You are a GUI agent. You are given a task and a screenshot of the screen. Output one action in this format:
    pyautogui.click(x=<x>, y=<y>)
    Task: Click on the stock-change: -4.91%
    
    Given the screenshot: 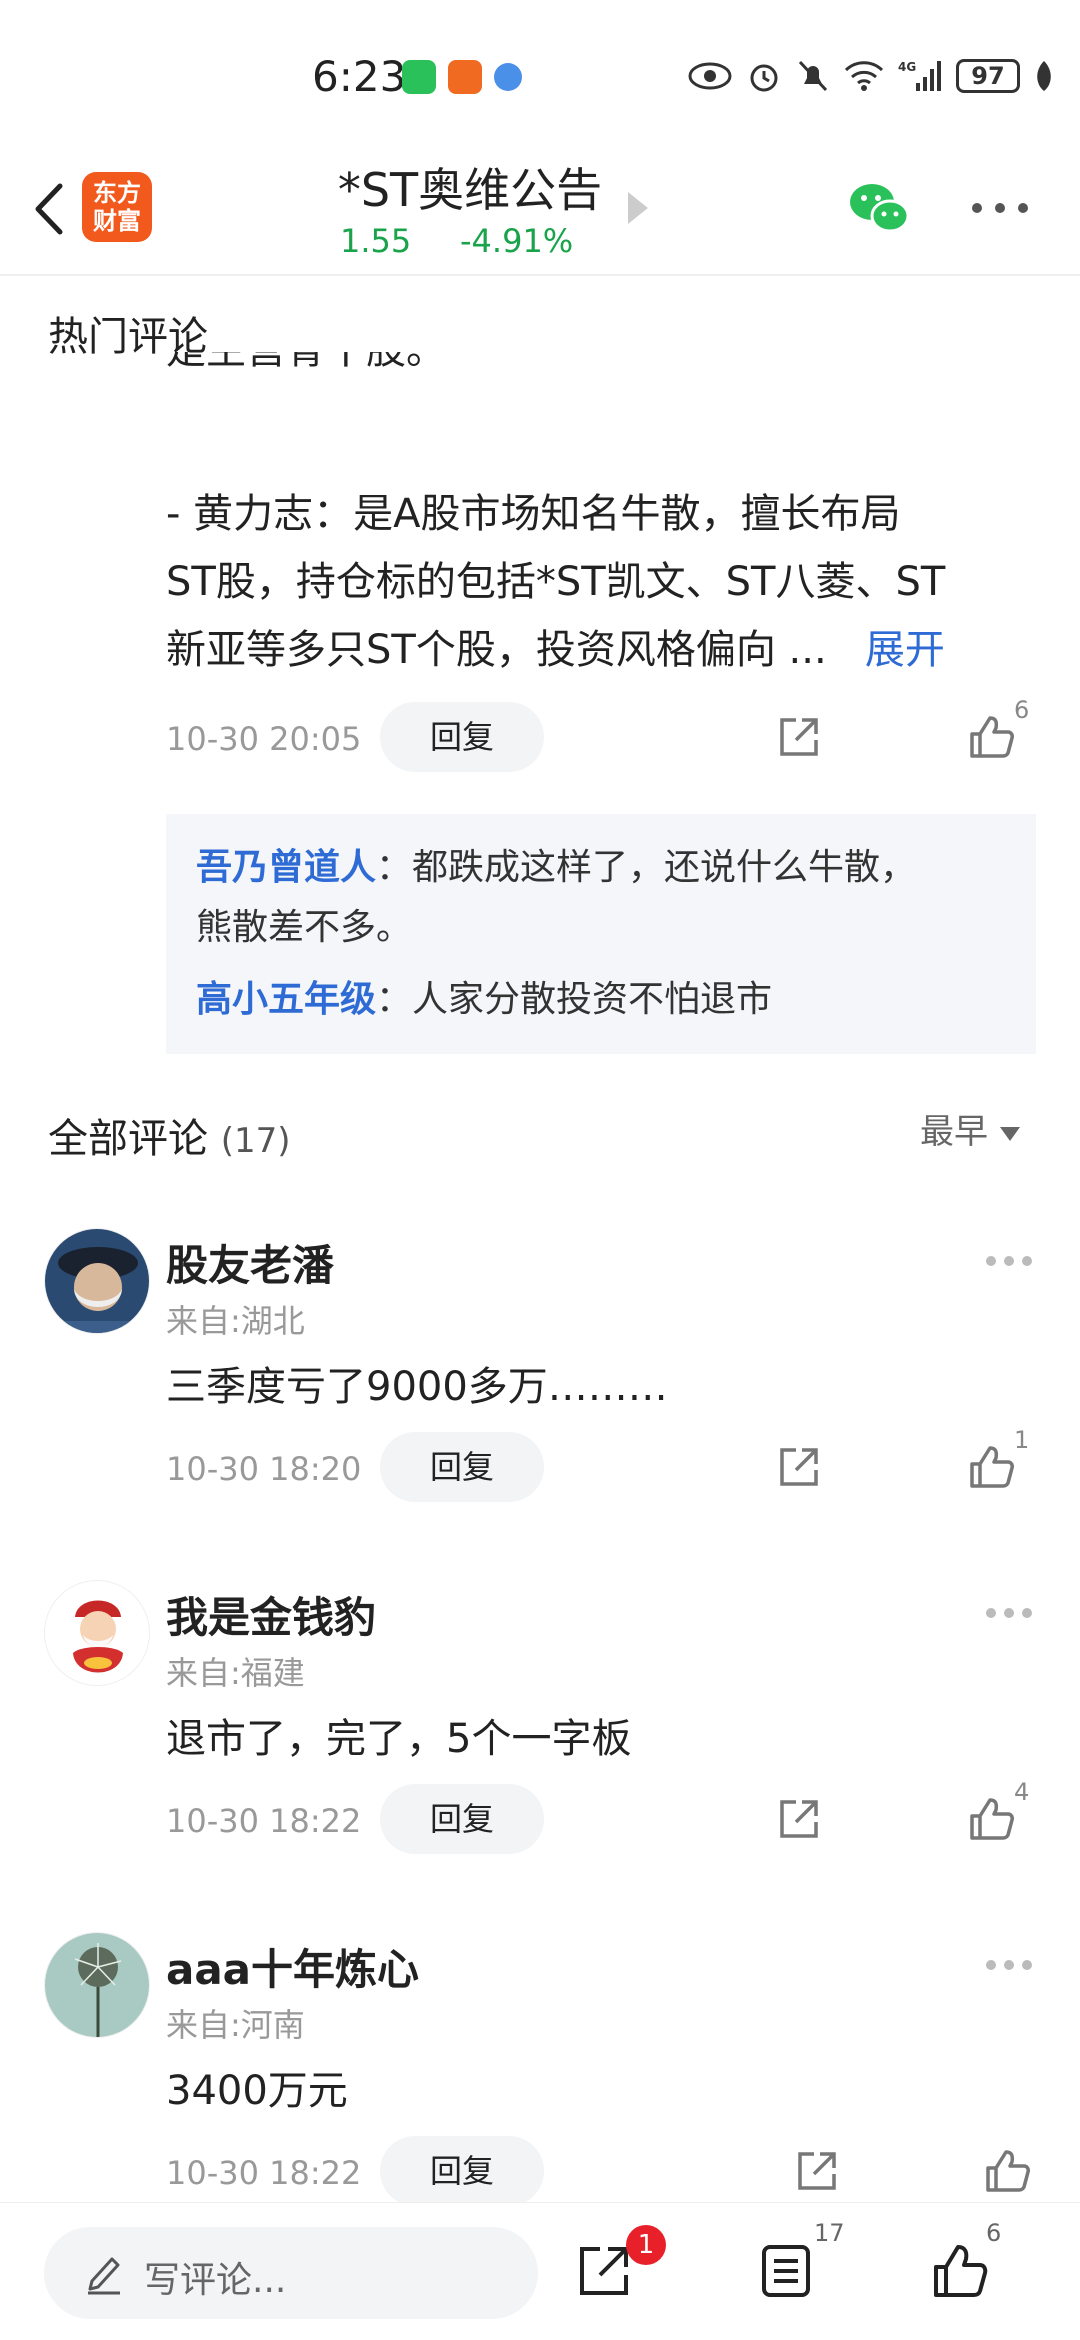 What is the action you would take?
    pyautogui.click(x=517, y=241)
    